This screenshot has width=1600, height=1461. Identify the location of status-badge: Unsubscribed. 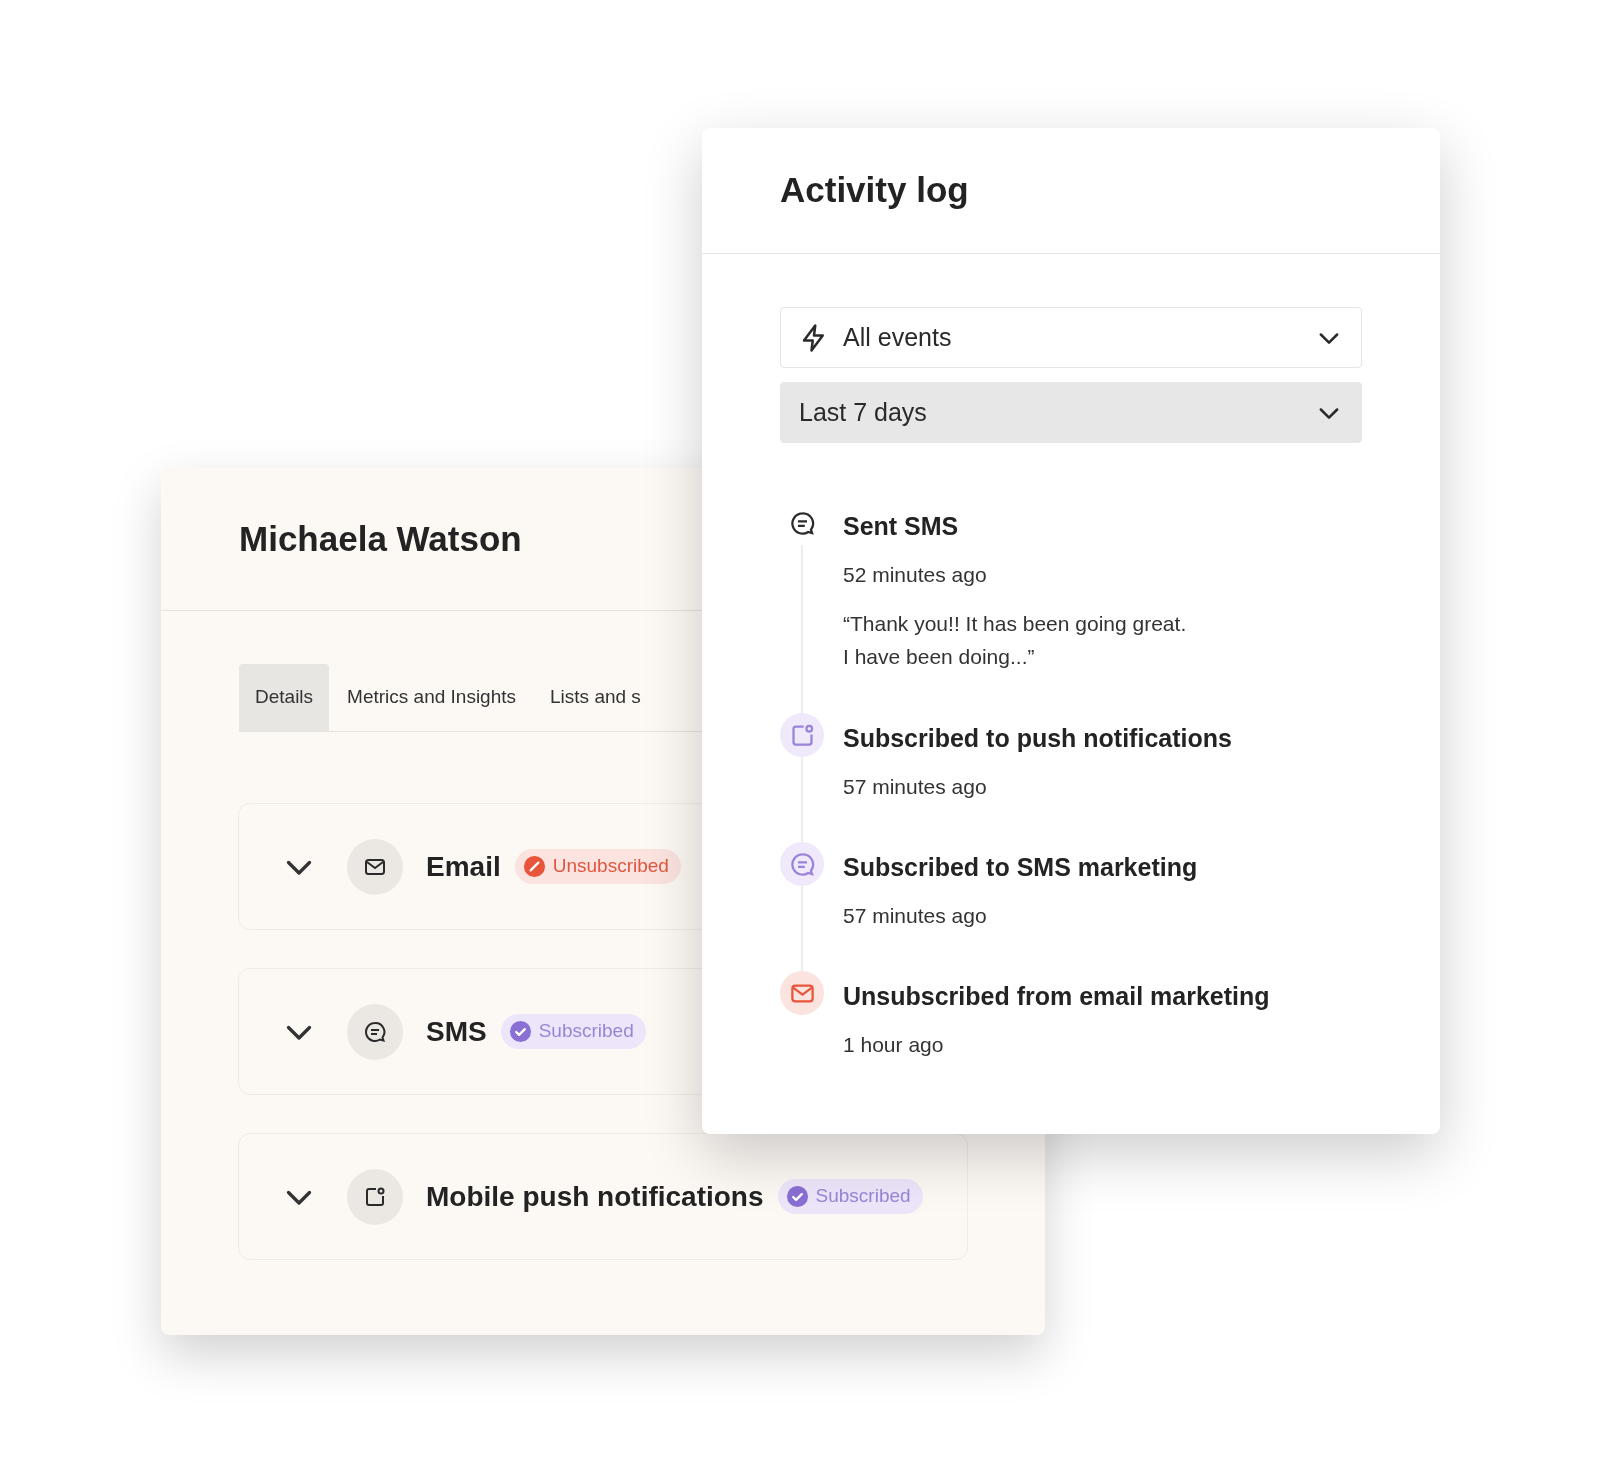
(597, 866).